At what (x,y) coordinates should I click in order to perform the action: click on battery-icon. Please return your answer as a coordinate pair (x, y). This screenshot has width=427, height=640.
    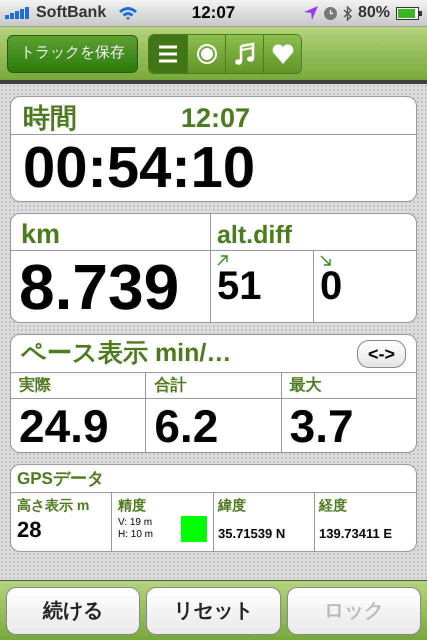
    Looking at the image, I should click on (409, 13).